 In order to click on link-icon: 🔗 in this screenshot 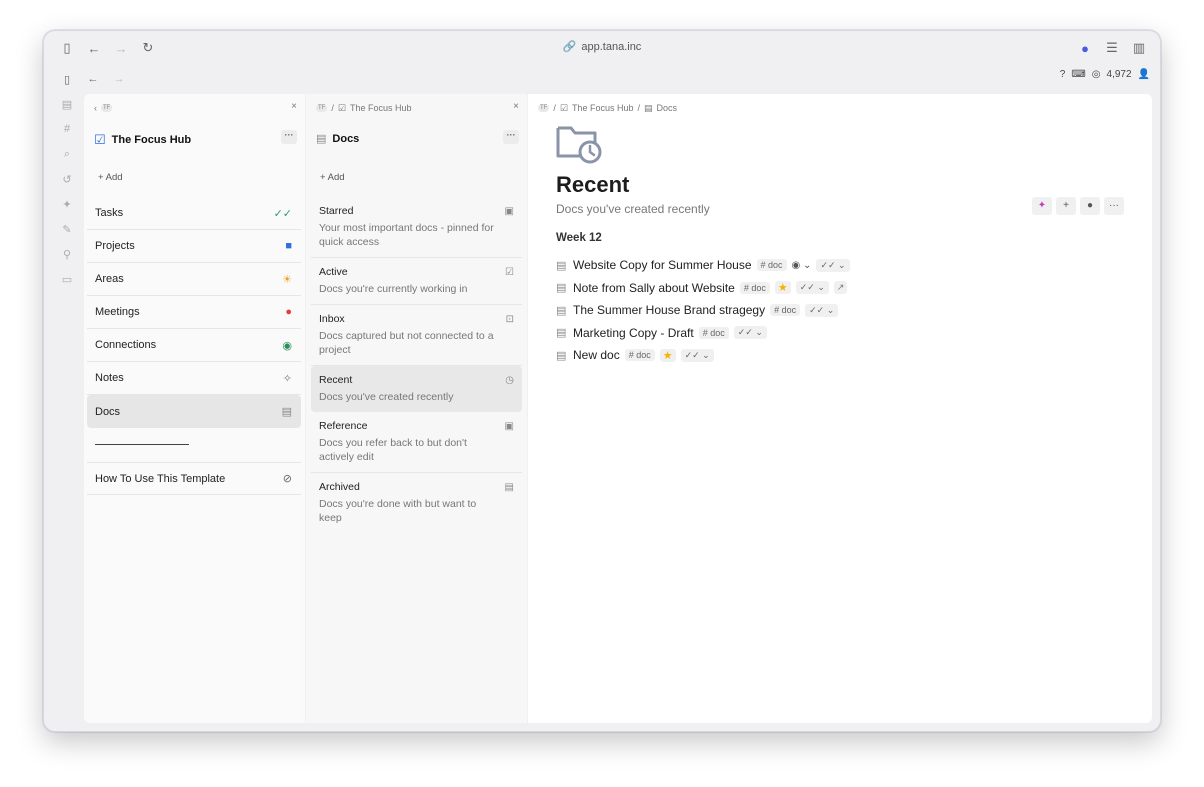, I will do `click(569, 47)`.